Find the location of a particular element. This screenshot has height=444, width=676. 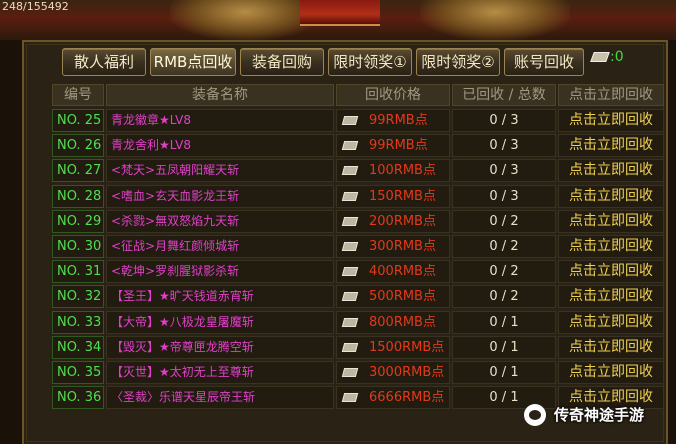

item-price: 800RMB点 is located at coordinates (393, 322).